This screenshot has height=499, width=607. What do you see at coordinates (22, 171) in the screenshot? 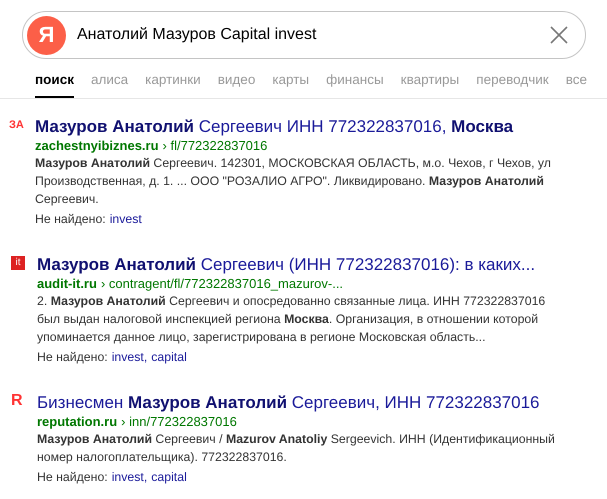
I see `site-icon: ЗА` at bounding box center [22, 171].